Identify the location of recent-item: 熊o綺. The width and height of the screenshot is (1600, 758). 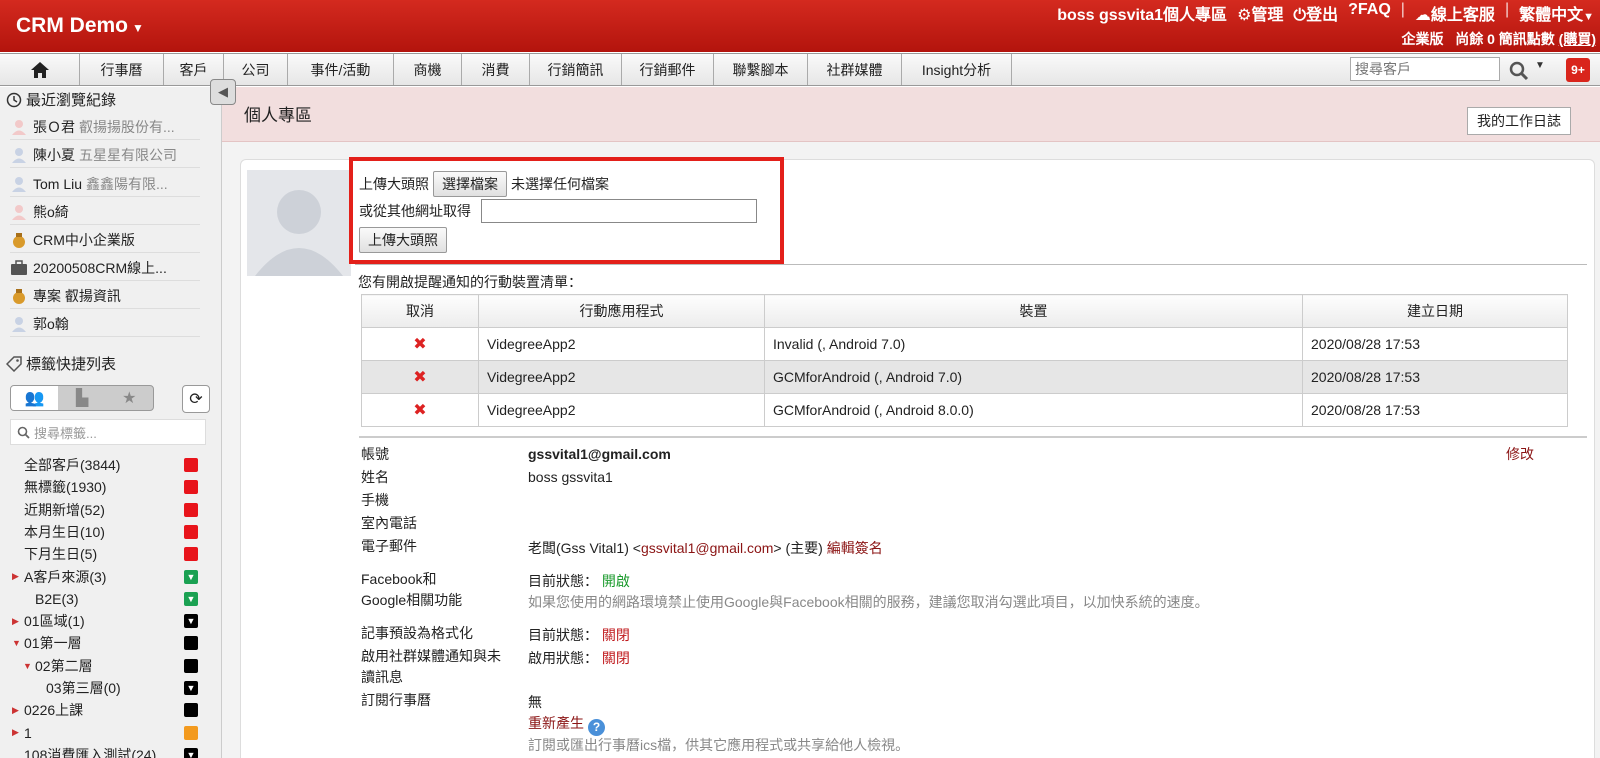
(105, 212).